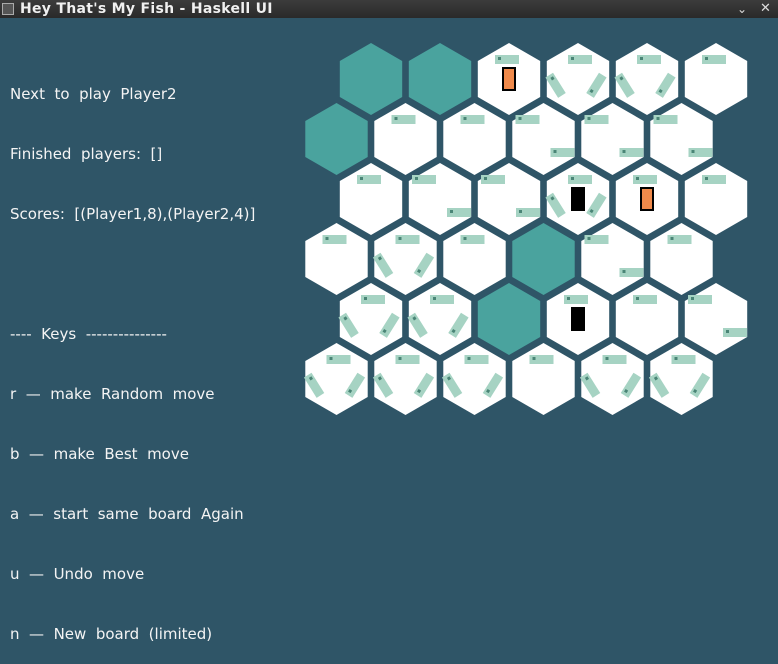 This screenshot has width=778, height=664. I want to click on hex-tile-r0-c2, so click(509, 79).